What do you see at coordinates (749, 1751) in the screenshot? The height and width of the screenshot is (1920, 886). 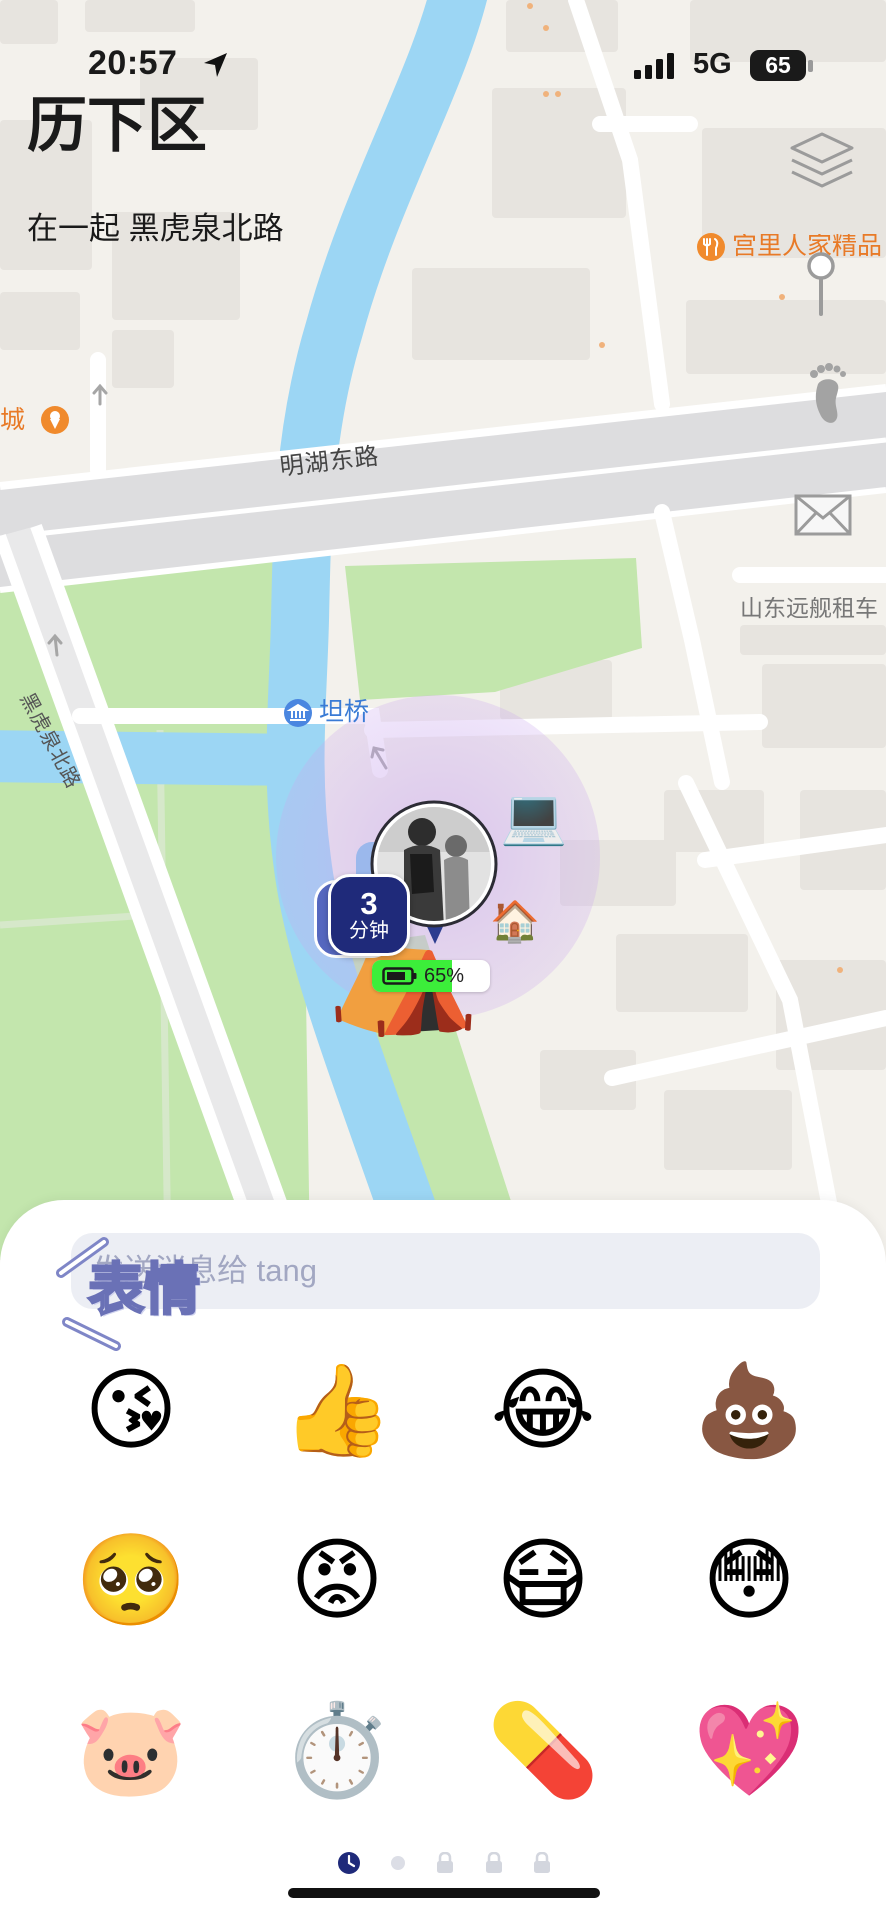 I see `emoji-sparkling-heart: 💖` at bounding box center [749, 1751].